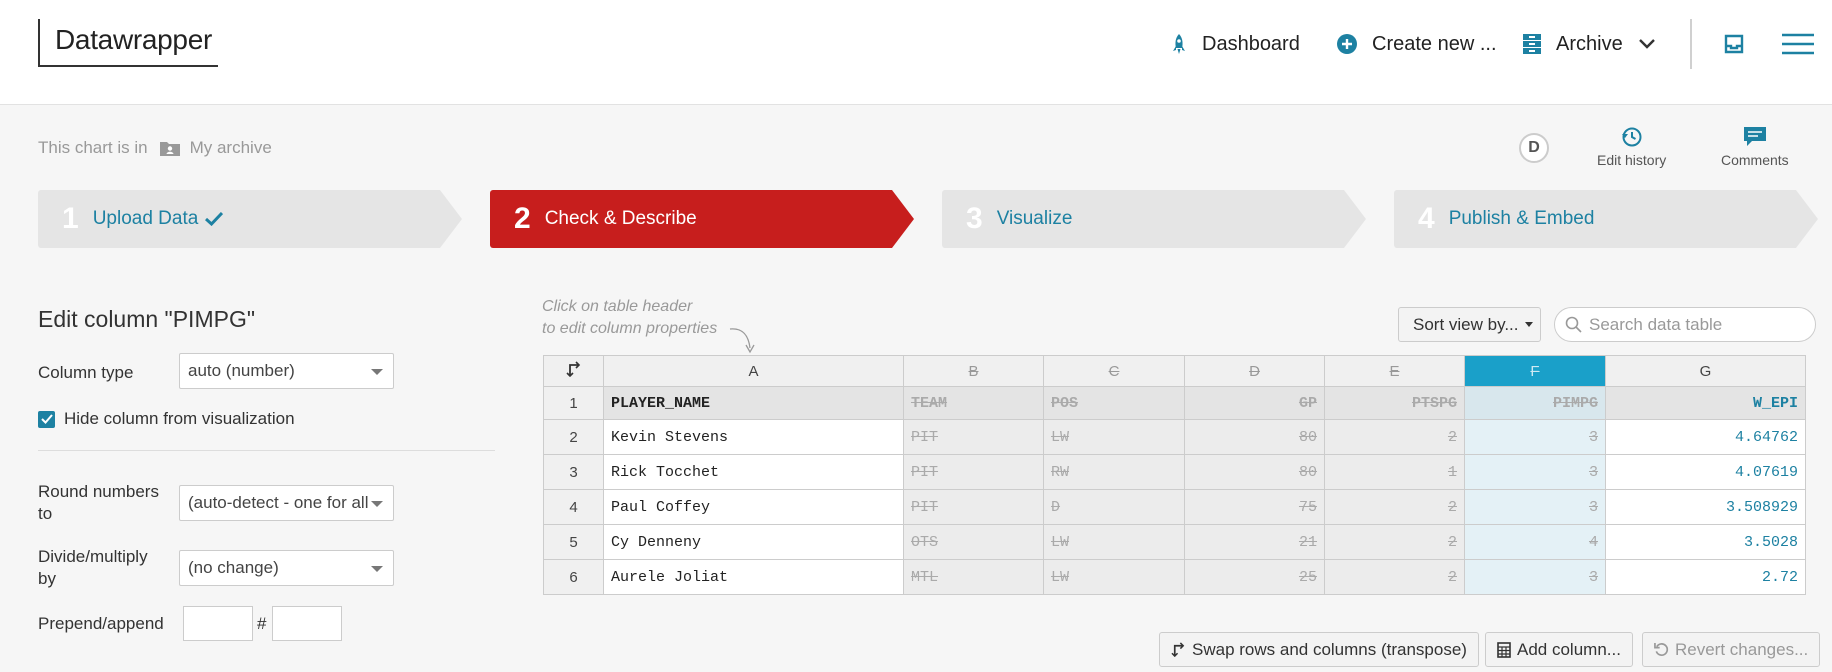 The image size is (1832, 672). What do you see at coordinates (93, 567) in the screenshot?
I see `divide-multiply-label: Divide/multiply by` at bounding box center [93, 567].